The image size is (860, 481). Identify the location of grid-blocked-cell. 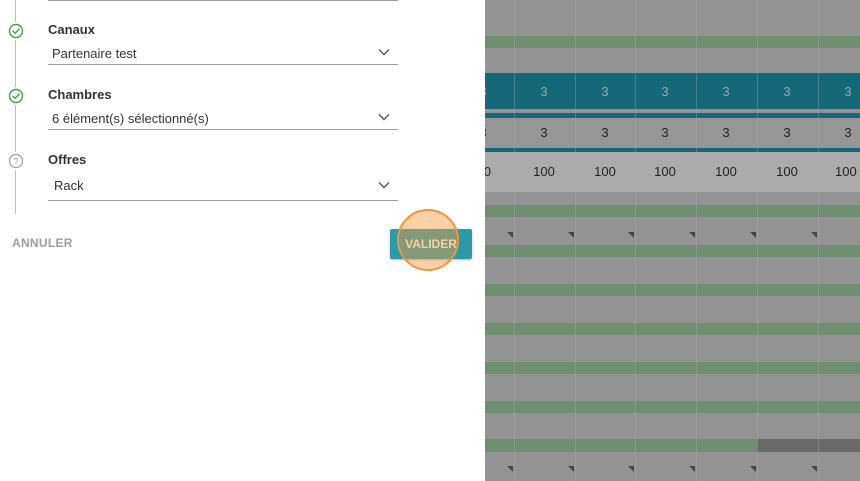
(808, 445).